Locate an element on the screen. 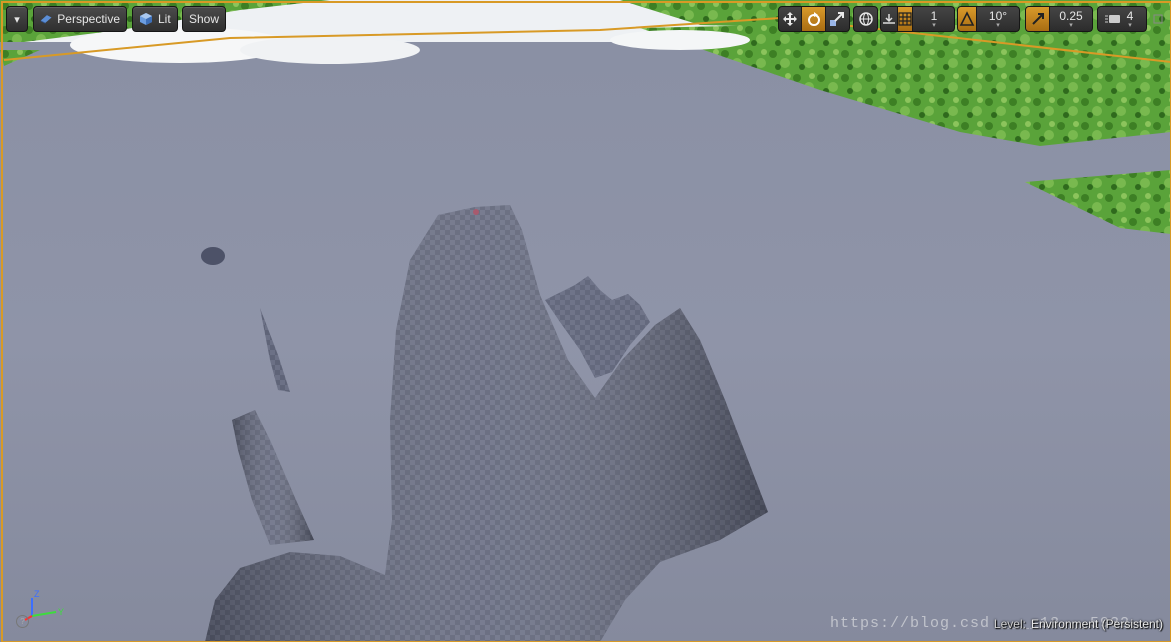  show-button: Show is located at coordinates (204, 19).